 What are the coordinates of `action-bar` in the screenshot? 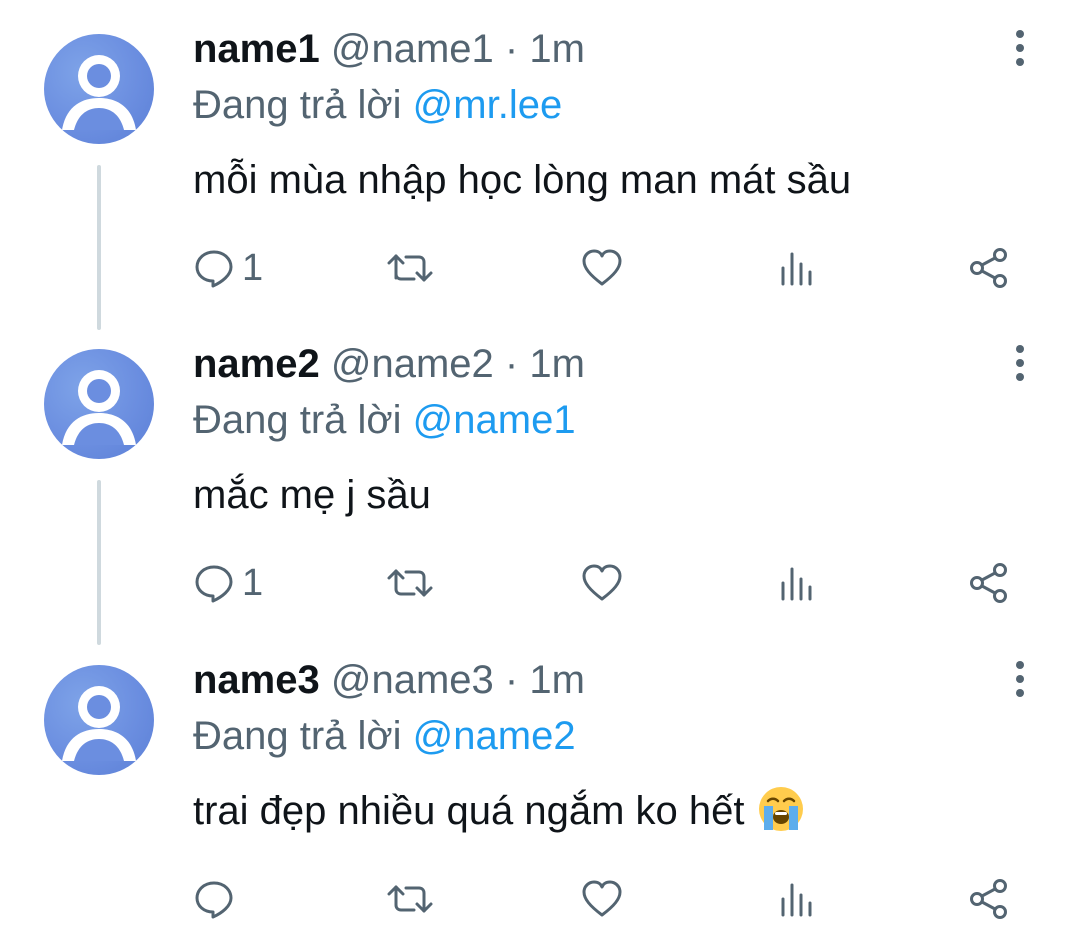 It's located at (540, 899).